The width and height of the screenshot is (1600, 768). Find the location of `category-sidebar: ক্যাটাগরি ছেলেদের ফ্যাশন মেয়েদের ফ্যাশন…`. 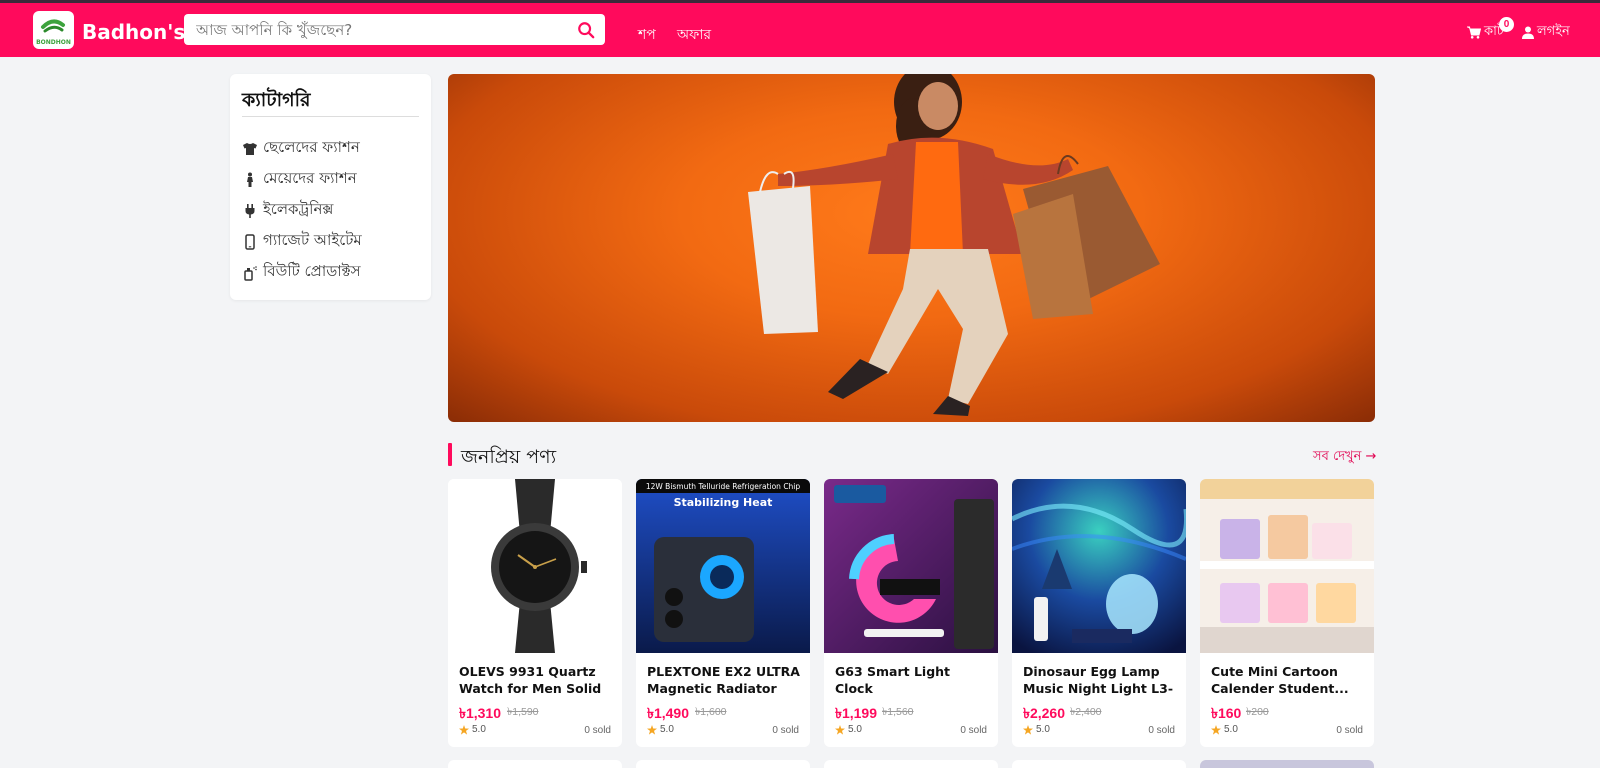

category-sidebar: ক্যাটাগরি ছেলেদের ফ্যাশন মেয়েদের ফ্যাশন… is located at coordinates (330, 187).